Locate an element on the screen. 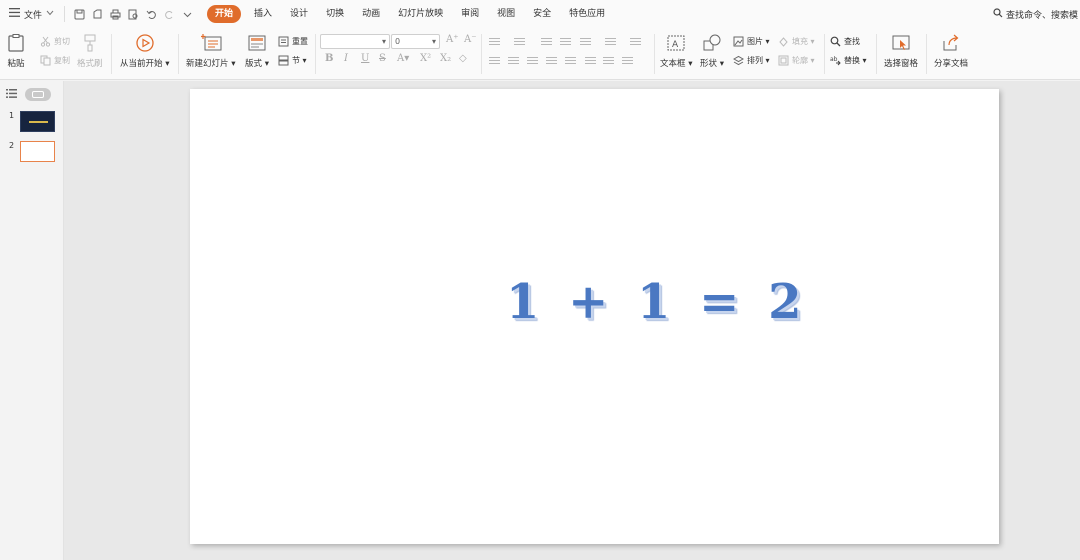 The image size is (1080, 560). copy-button: 复制 is located at coordinates (55, 60).